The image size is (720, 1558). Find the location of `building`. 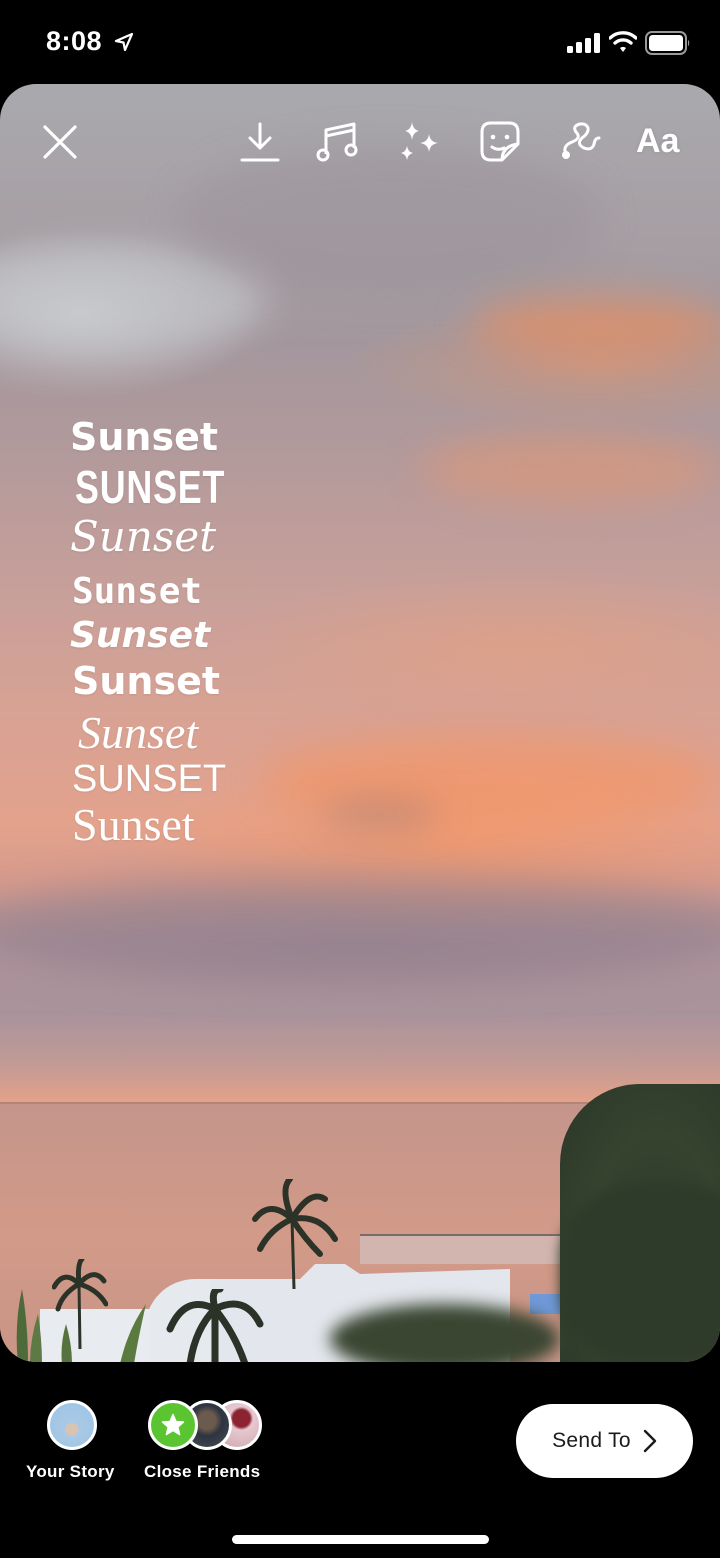

building is located at coordinates (475, 1249).